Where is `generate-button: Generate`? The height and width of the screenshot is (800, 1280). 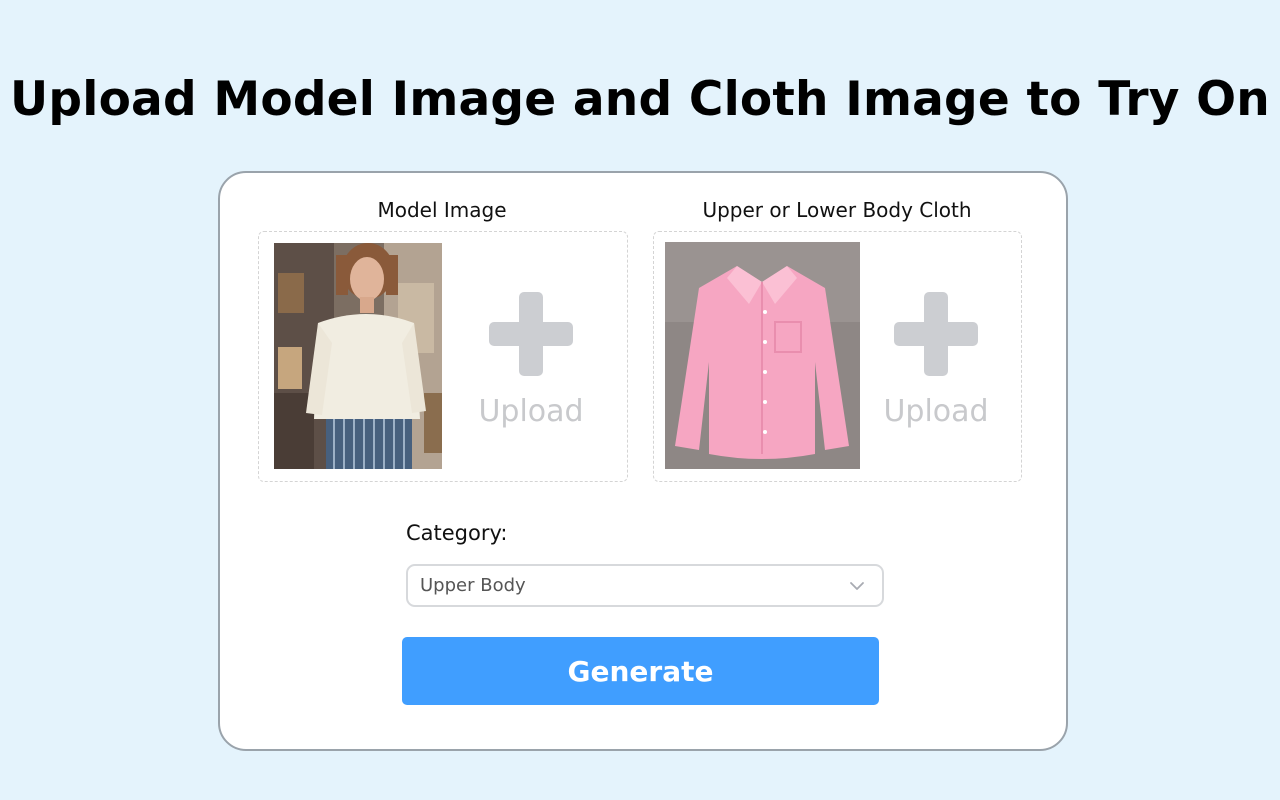
generate-button: Generate is located at coordinates (640, 671).